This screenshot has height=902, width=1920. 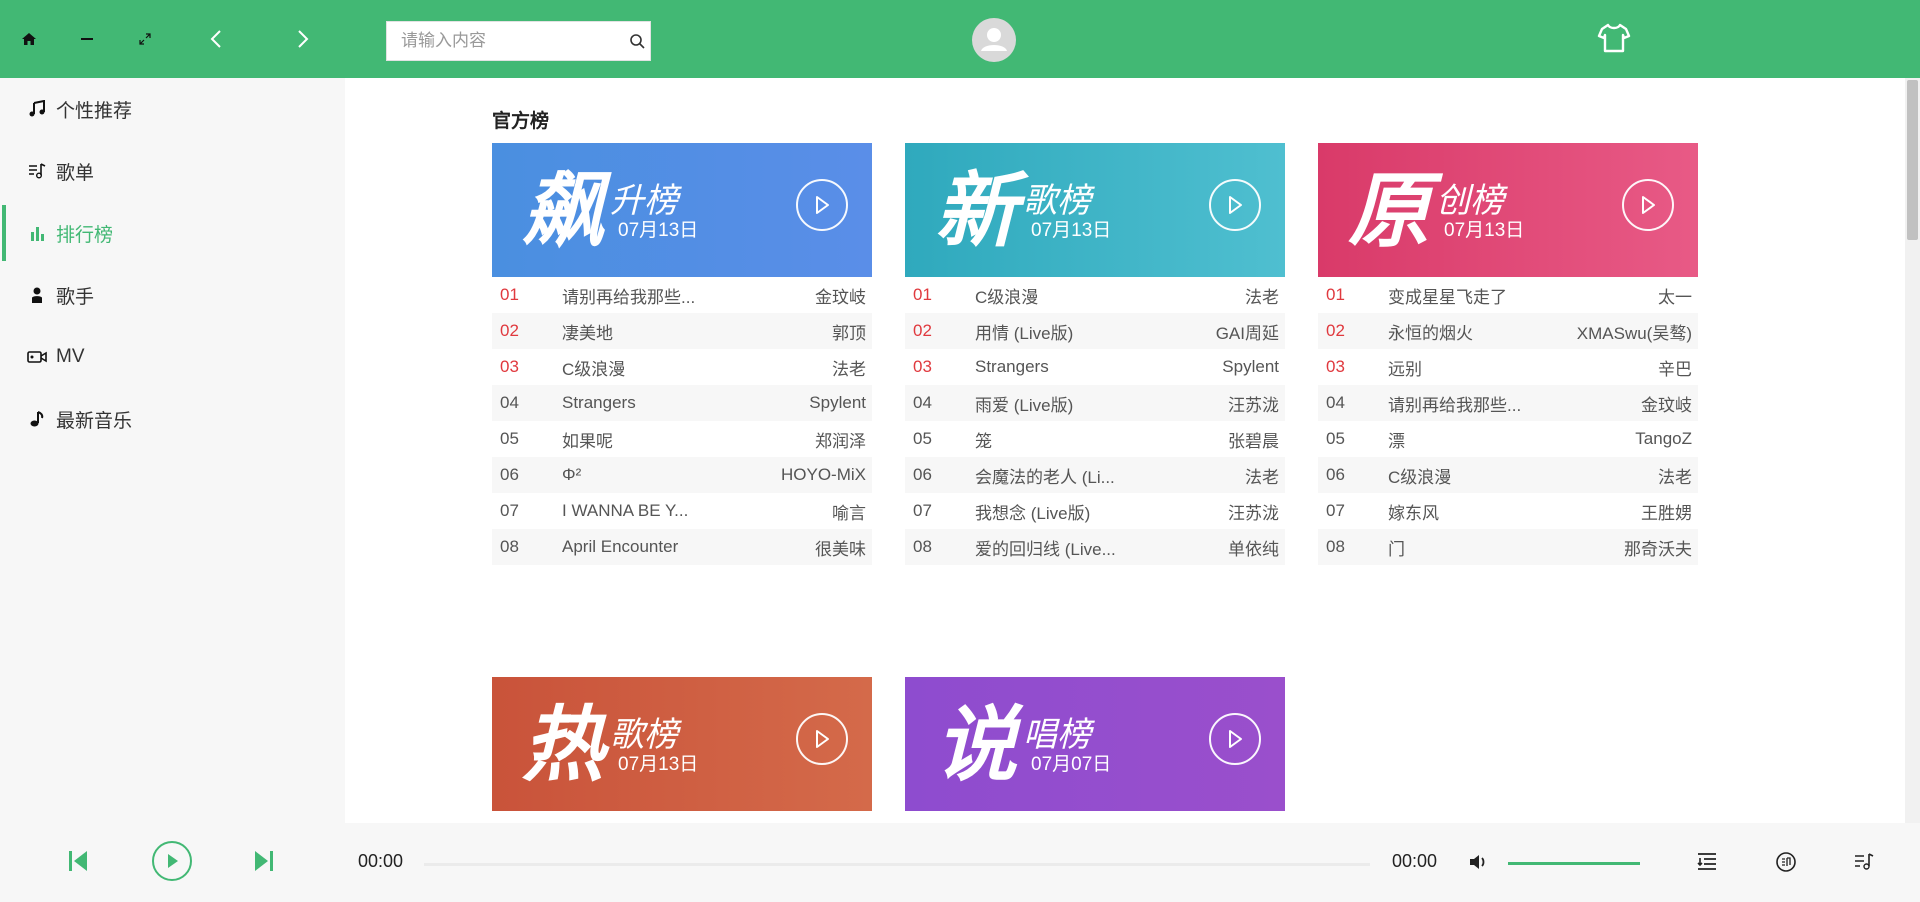 What do you see at coordinates (505, 41) in the screenshot?
I see `search-input` at bounding box center [505, 41].